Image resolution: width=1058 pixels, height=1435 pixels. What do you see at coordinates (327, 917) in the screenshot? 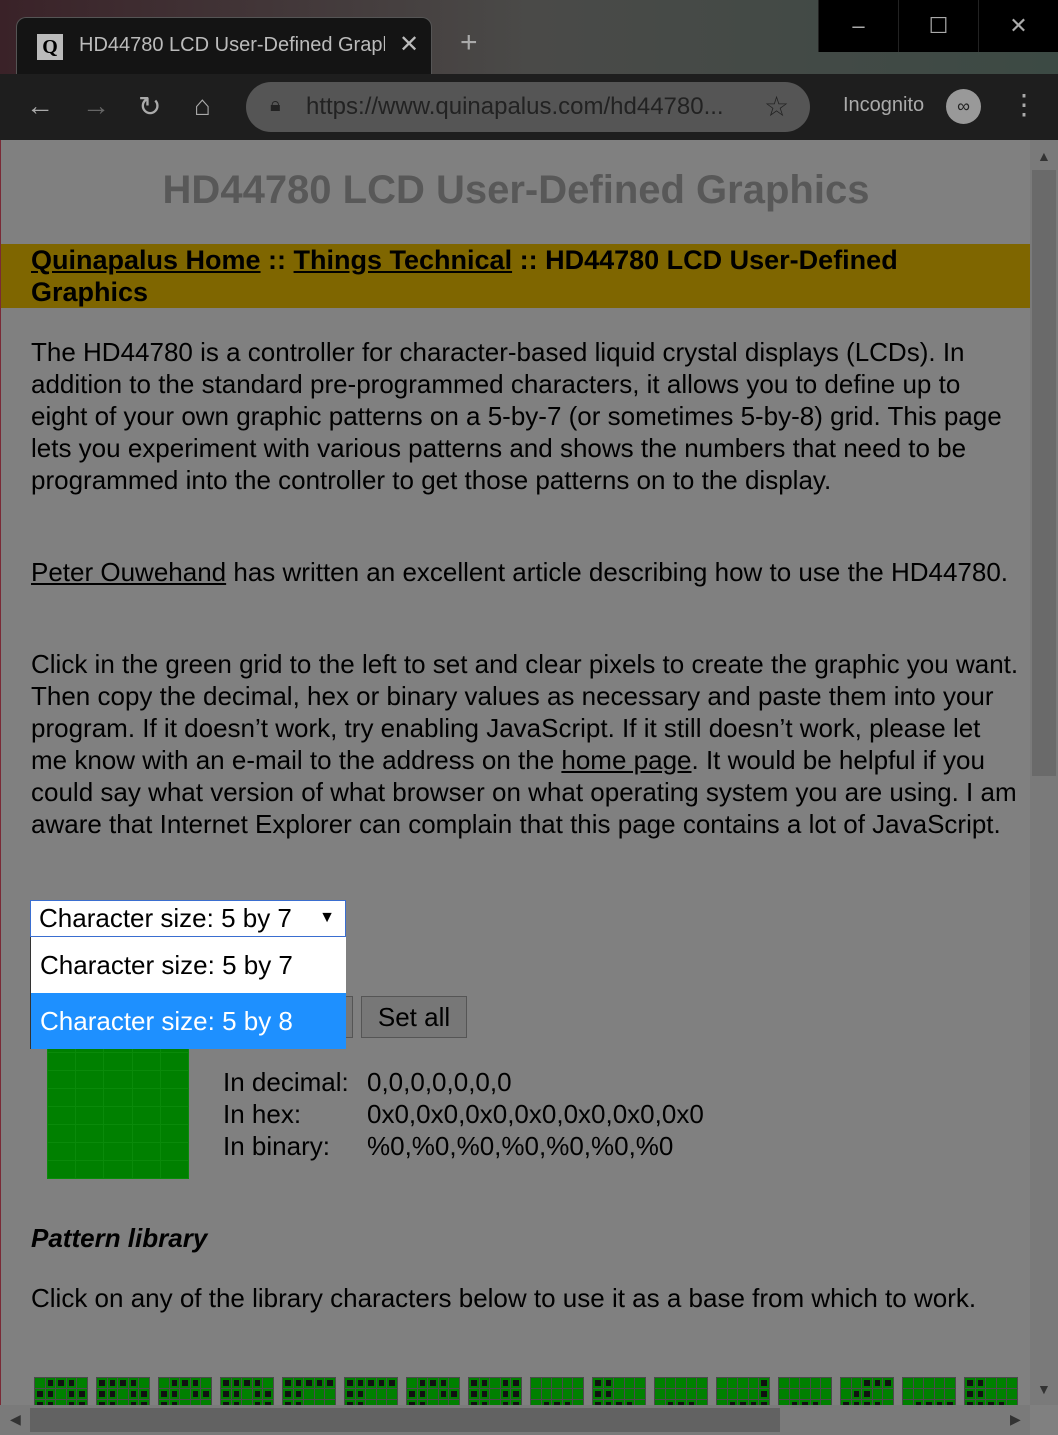
I see `dropdown-arrow-icon: ▼` at bounding box center [327, 917].